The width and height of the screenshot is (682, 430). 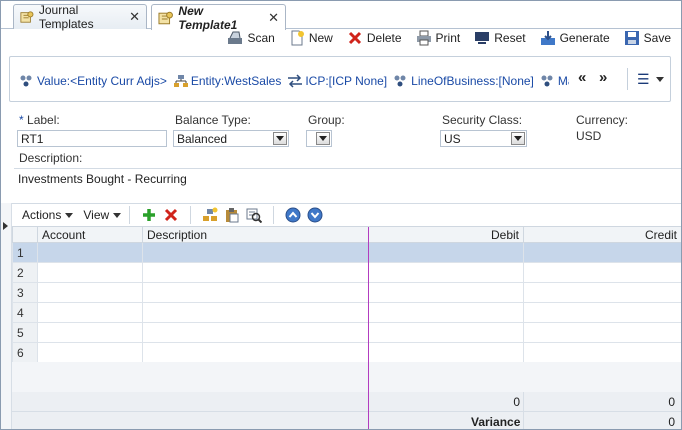 I want to click on search-grid-icon, so click(x=254, y=215).